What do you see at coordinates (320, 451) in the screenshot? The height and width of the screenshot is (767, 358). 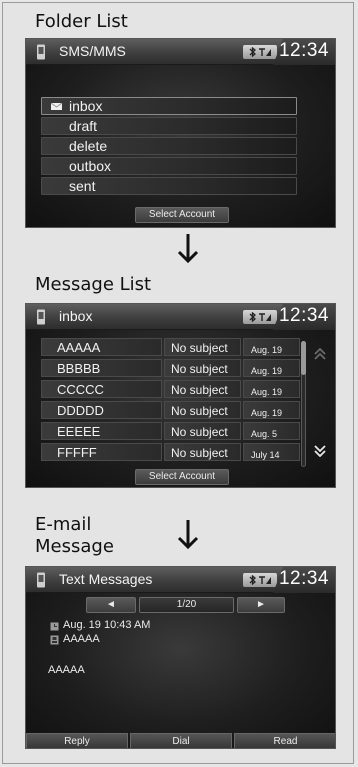 I see `scroll-down-icon` at bounding box center [320, 451].